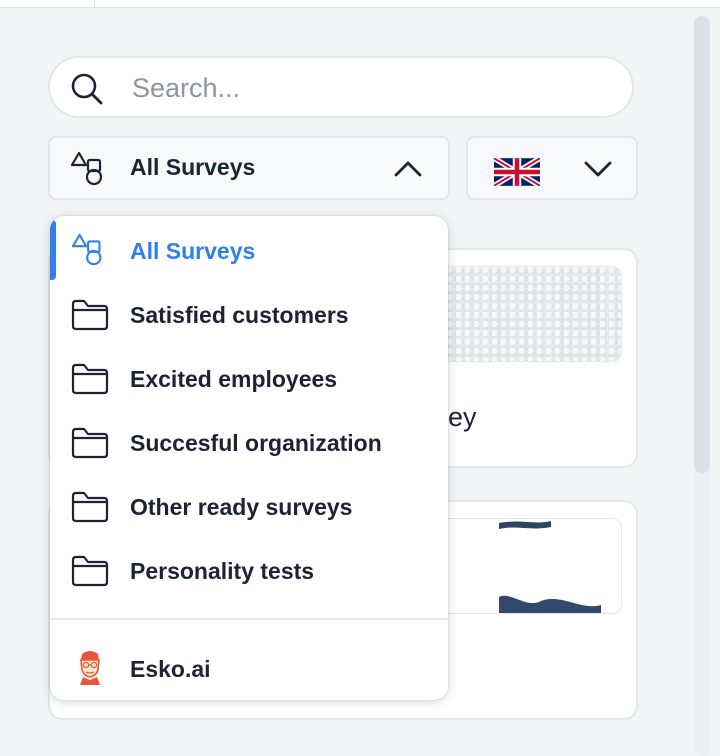  What do you see at coordinates (193, 251) in the screenshot?
I see `dropdown-item-label: All Surveys` at bounding box center [193, 251].